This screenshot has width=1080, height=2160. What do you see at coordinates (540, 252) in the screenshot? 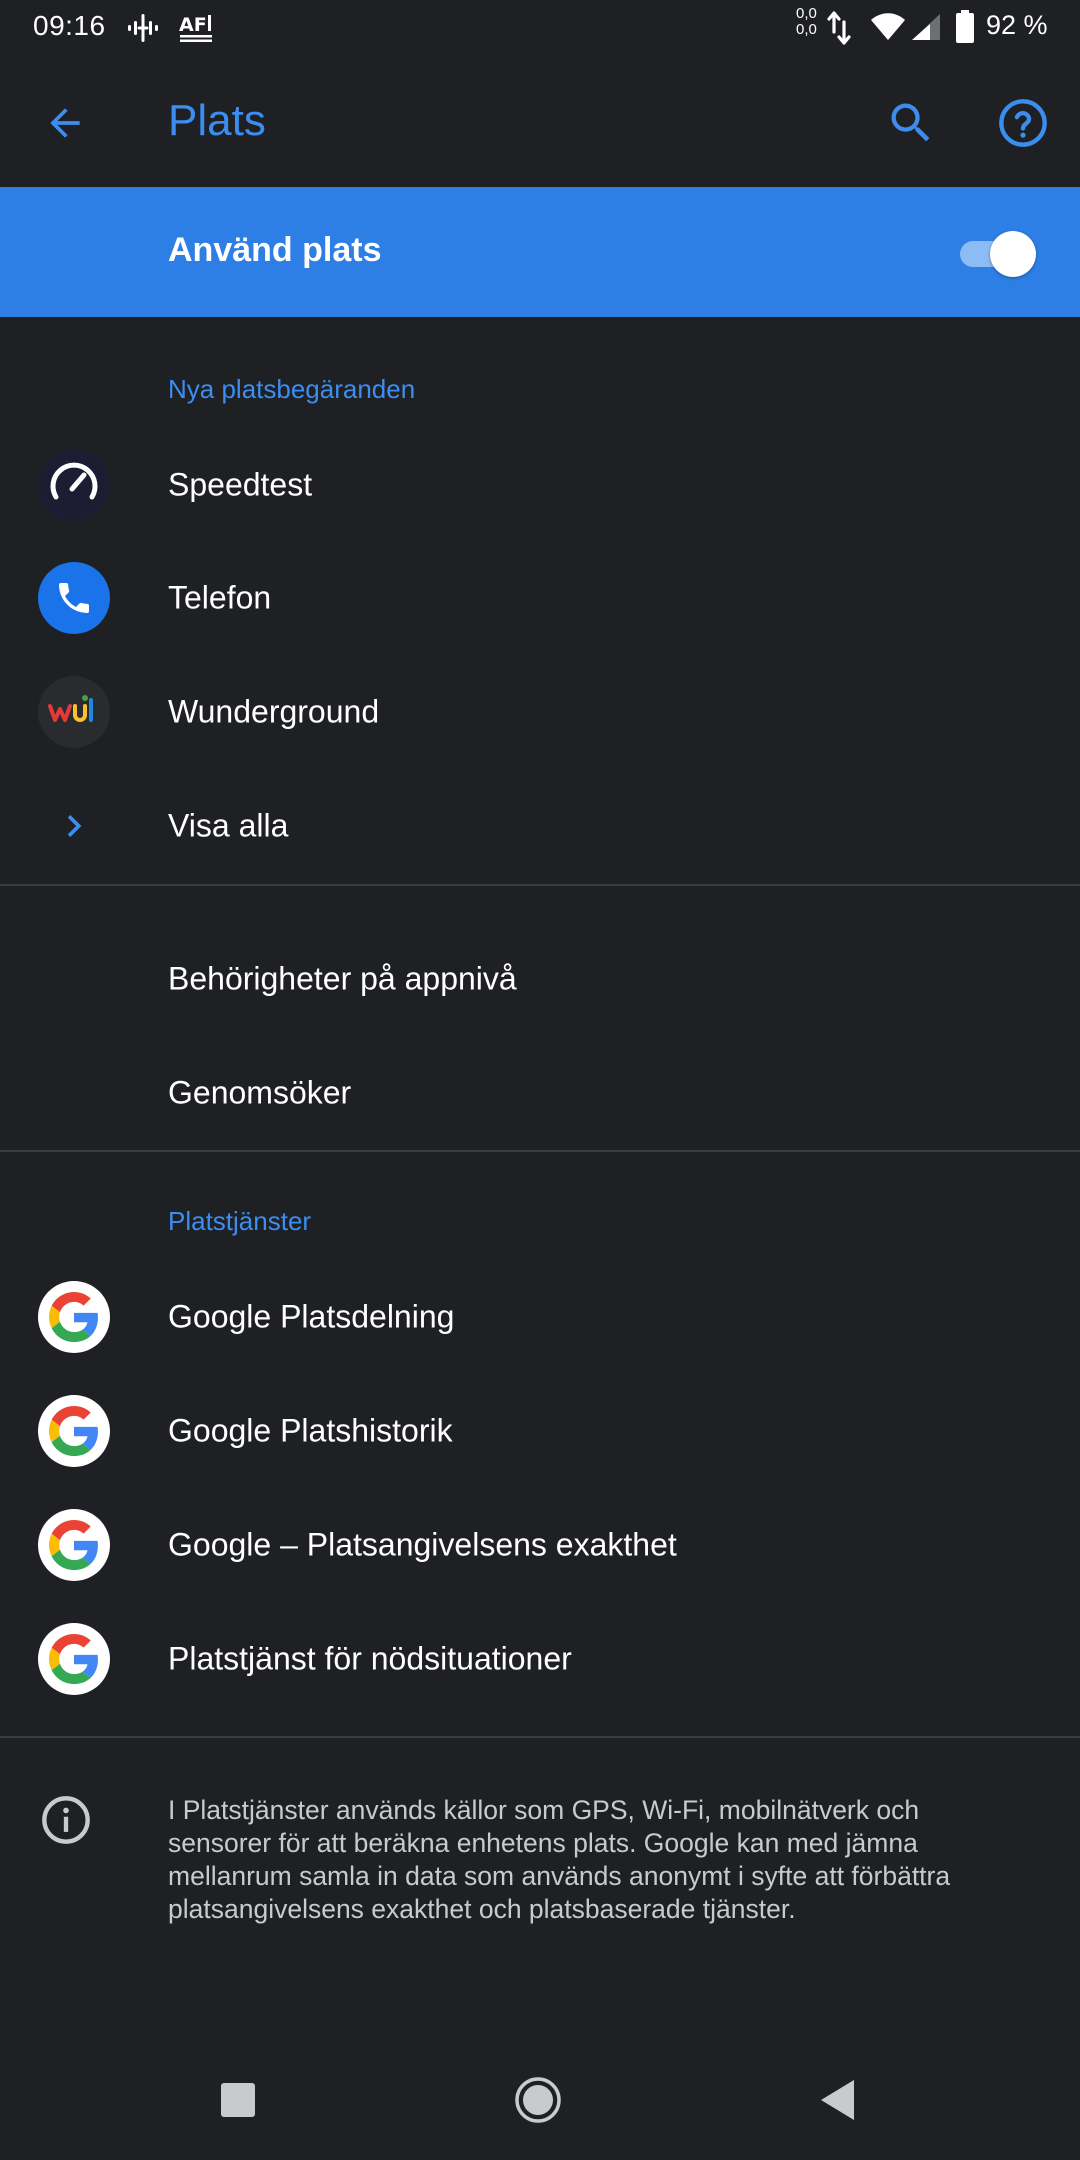
I see `use-location-bar: Använd plats` at bounding box center [540, 252].